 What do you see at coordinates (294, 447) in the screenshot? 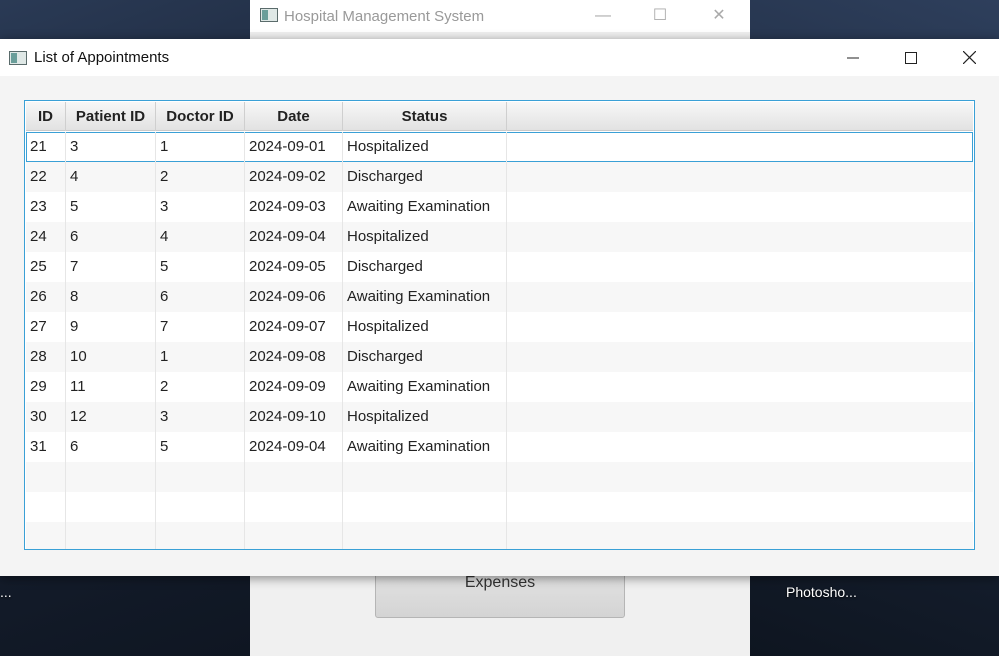
I see `cell-date: 2024-09-04` at bounding box center [294, 447].